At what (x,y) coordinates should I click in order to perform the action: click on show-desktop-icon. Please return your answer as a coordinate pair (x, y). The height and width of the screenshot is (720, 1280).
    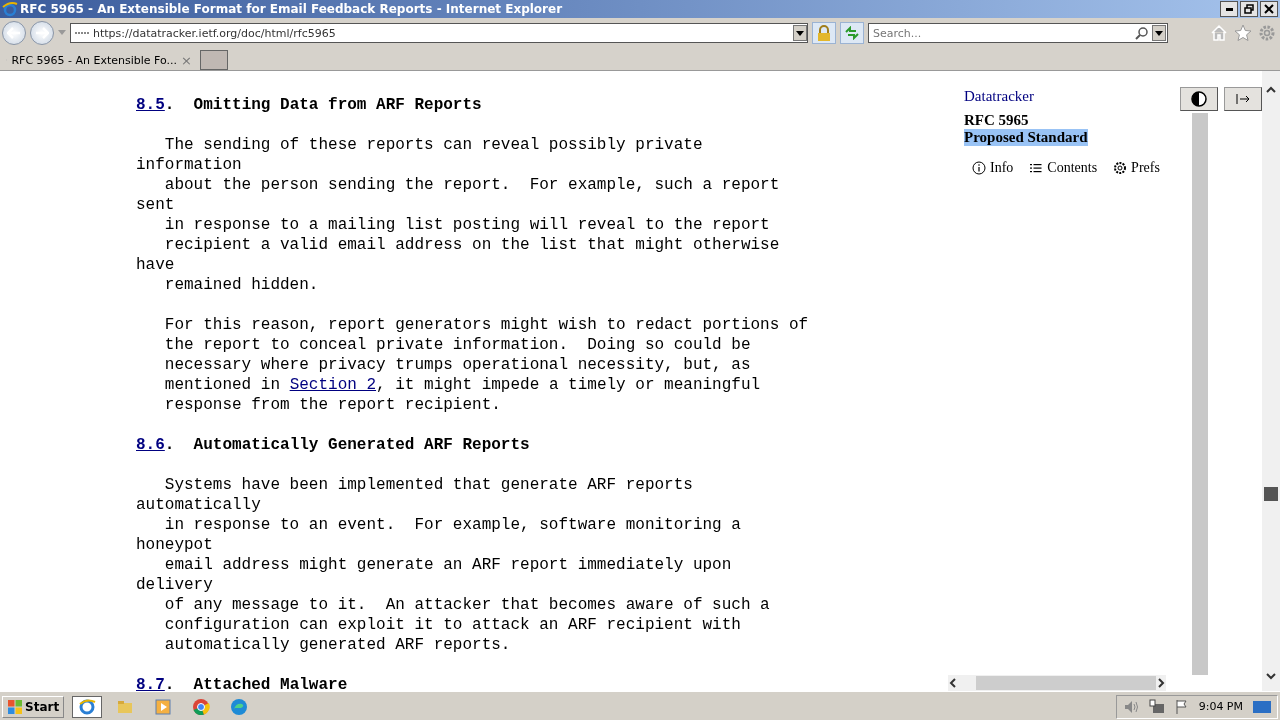
    Looking at the image, I should click on (1262, 706).